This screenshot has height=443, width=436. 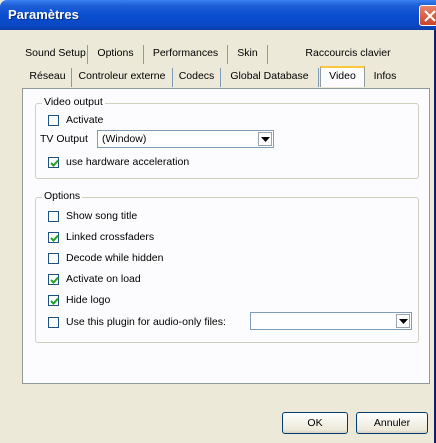 I want to click on close-icon, so click(x=430, y=16).